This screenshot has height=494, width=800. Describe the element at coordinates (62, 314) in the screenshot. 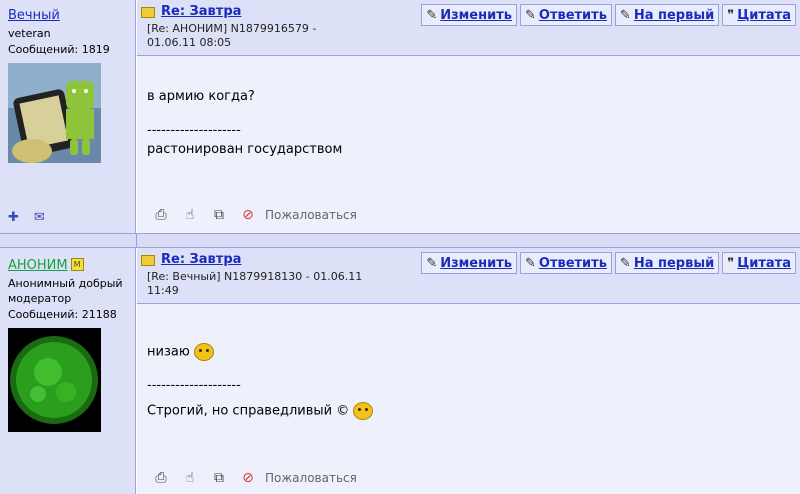

I see `author-messages: Сообщений: 21188` at that location.